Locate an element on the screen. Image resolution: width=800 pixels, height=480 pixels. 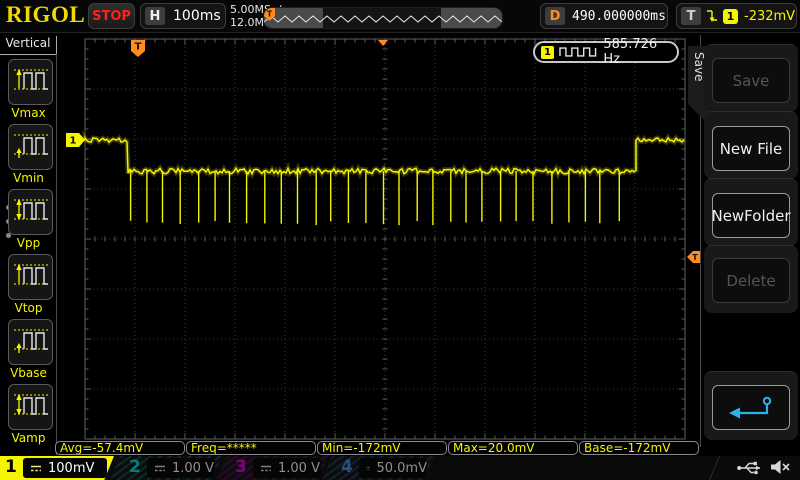
vmin-icon is located at coordinates (31, 147).